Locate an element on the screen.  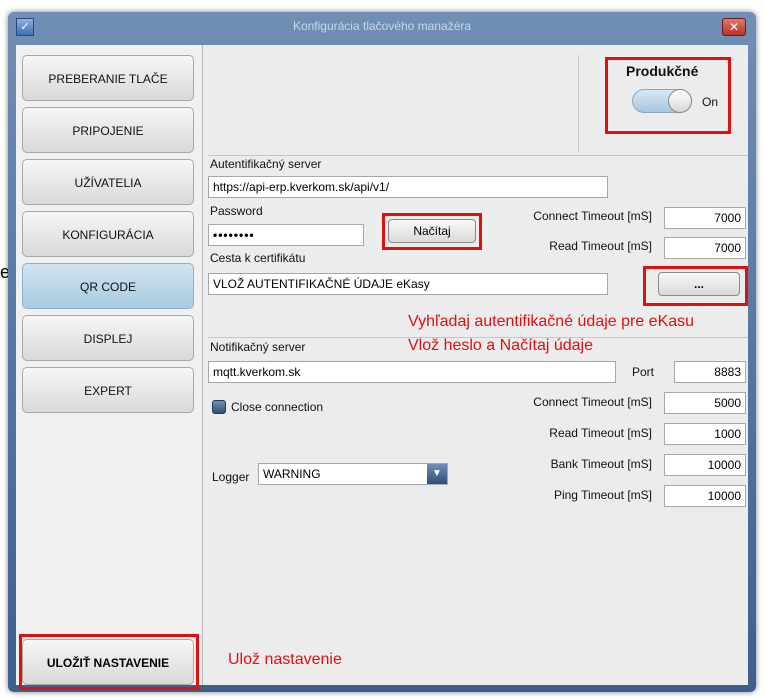
ping-timeout-label: Ping Timeout [mS] is located at coordinates (602, 495).